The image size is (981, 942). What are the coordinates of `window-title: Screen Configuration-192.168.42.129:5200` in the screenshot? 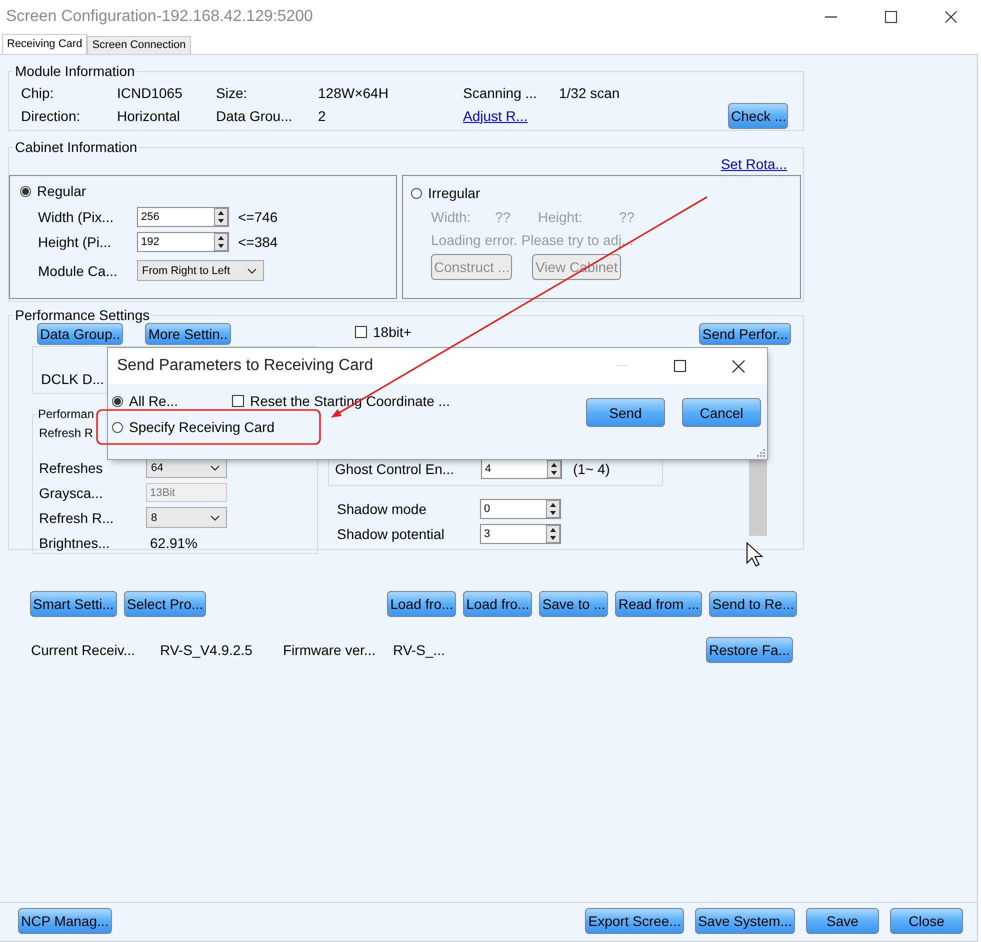 It's located at (160, 17).